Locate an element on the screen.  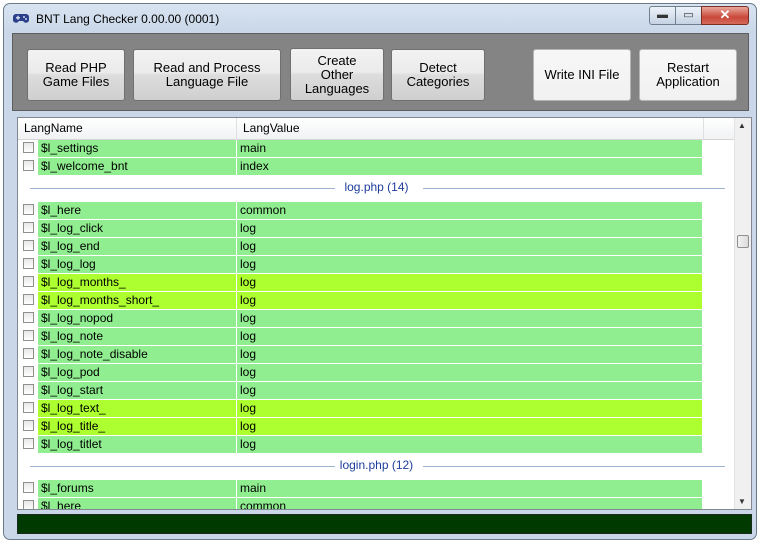
minimize-icon: ▬ is located at coordinates (662, 15).